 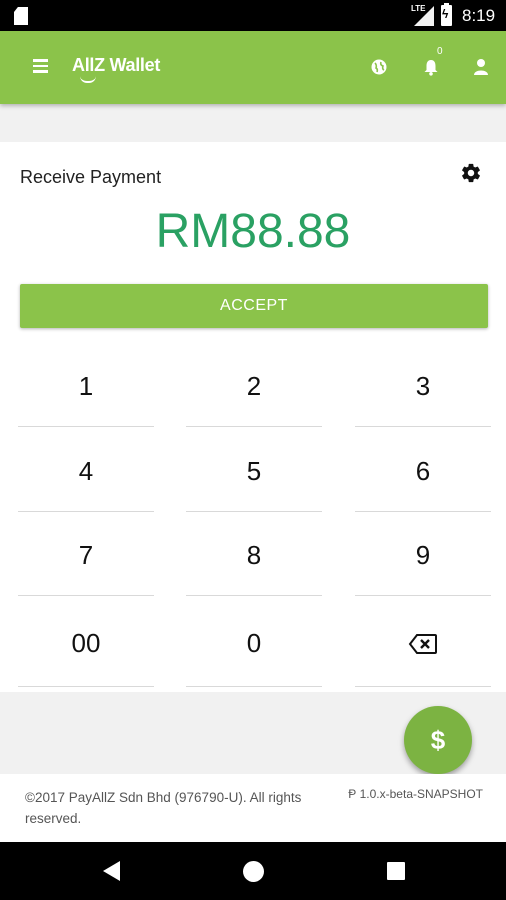 What do you see at coordinates (423, 556) in the screenshot?
I see `key-9: 9` at bounding box center [423, 556].